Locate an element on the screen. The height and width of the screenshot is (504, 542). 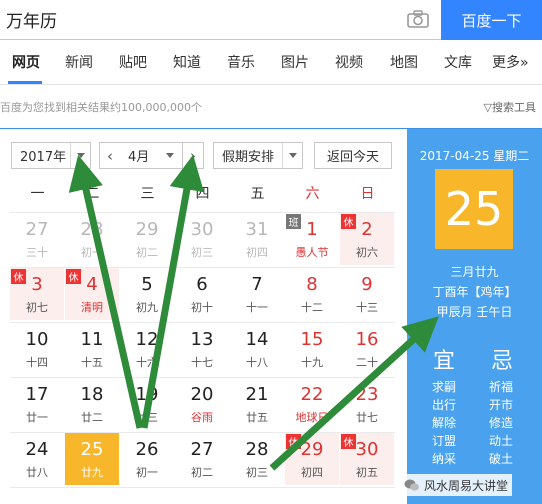
ganzhi-month-day: 甲辰月 壬午日 is located at coordinates (474, 312).